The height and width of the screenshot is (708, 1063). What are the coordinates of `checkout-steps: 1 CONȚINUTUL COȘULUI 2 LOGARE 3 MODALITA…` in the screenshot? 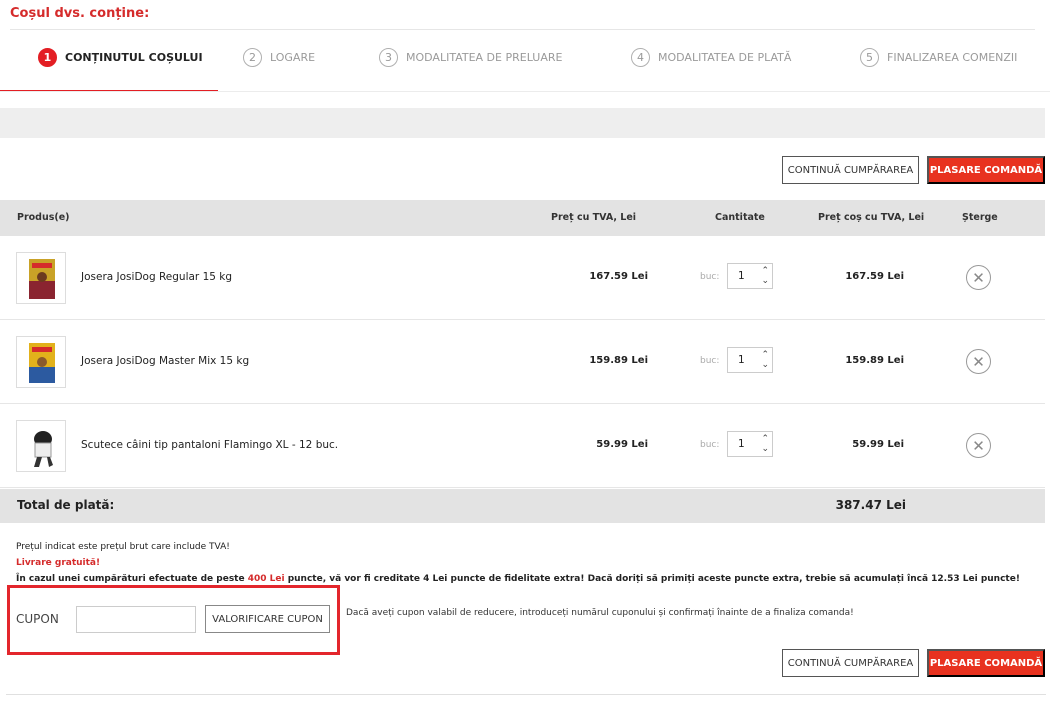 It's located at (525, 66).